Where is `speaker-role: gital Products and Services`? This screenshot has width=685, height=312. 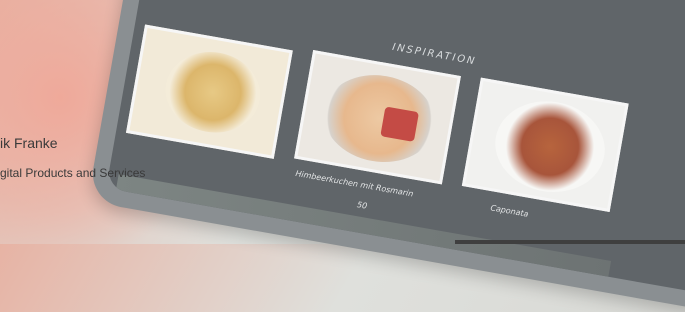
speaker-role: gital Products and Services is located at coordinates (73, 173).